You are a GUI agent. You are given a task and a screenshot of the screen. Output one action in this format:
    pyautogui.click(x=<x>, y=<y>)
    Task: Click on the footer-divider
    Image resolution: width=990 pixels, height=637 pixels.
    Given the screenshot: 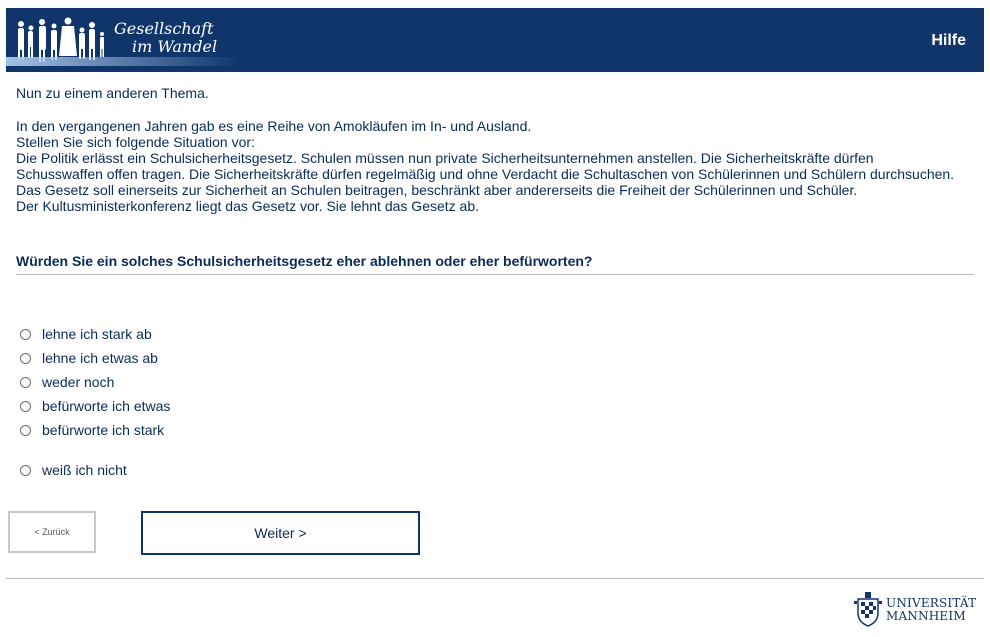 What is the action you would take?
    pyautogui.click(x=495, y=578)
    